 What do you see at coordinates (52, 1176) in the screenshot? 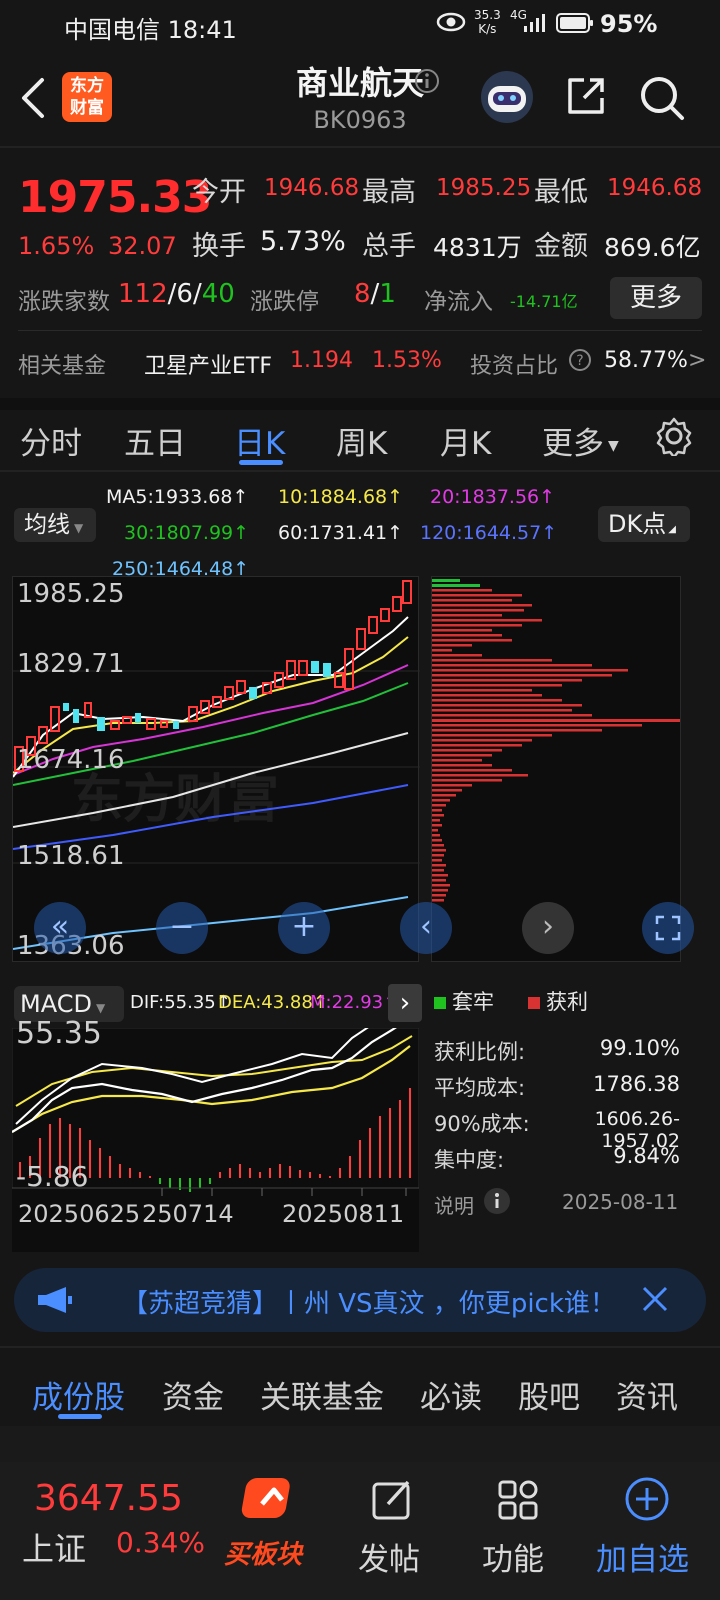
I see `macd-y-bottom: -5.86` at bounding box center [52, 1176].